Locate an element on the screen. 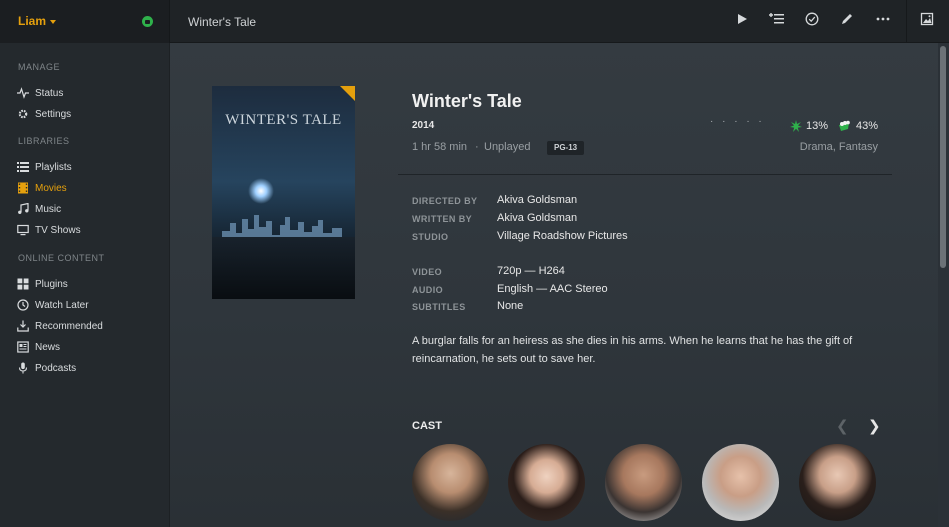  sidebar-item-movies: Movies is located at coordinates (42, 188).